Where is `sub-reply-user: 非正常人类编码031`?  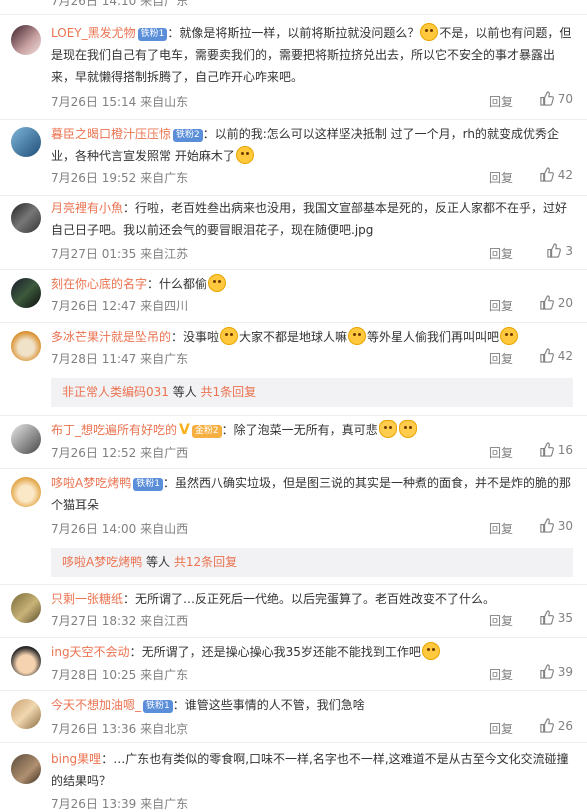
sub-reply-user: 非正常人类编码031 is located at coordinates (115, 392).